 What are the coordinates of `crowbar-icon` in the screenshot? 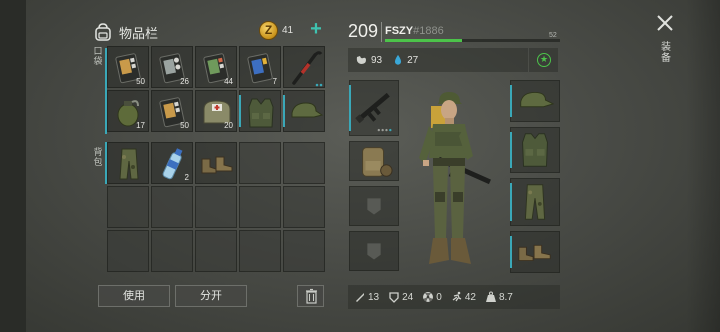 It's located at (307, 69).